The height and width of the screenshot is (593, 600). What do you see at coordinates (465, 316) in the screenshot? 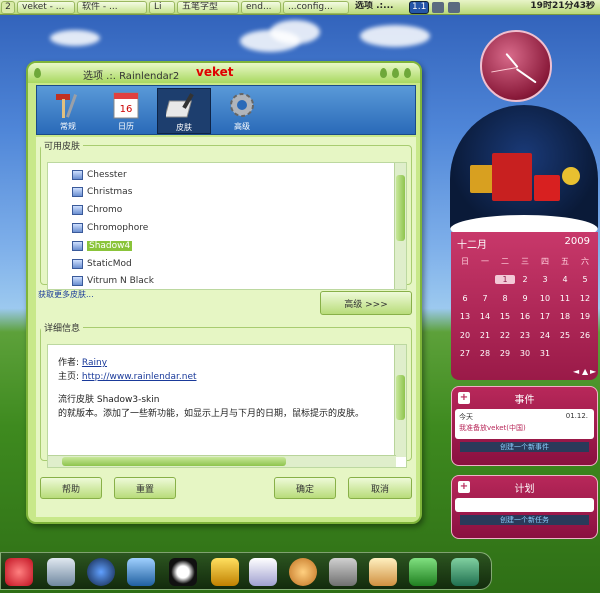
I see `calendar-day: 13` at bounding box center [465, 316].